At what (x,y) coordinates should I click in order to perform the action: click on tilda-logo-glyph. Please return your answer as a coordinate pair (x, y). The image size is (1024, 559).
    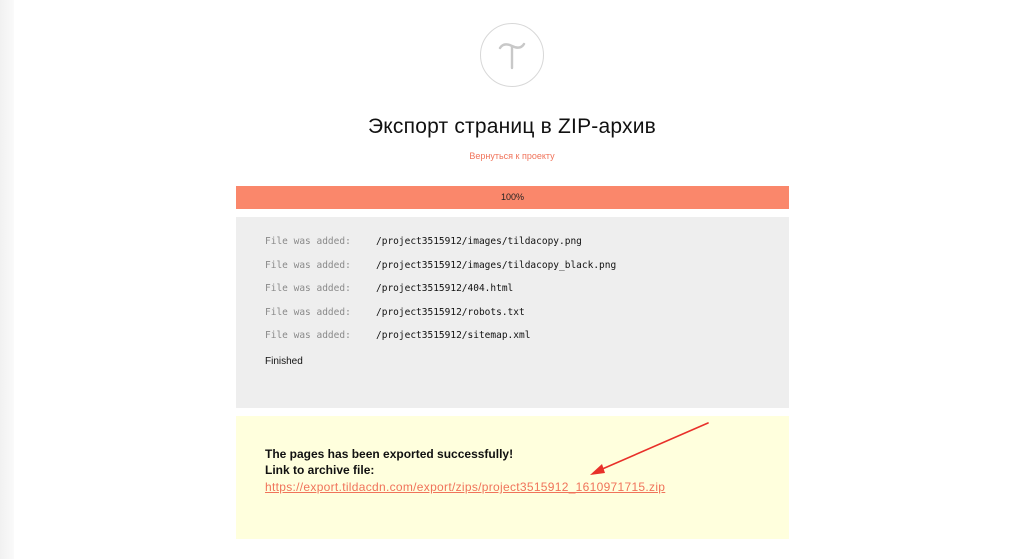
    Looking at the image, I should click on (512, 56).